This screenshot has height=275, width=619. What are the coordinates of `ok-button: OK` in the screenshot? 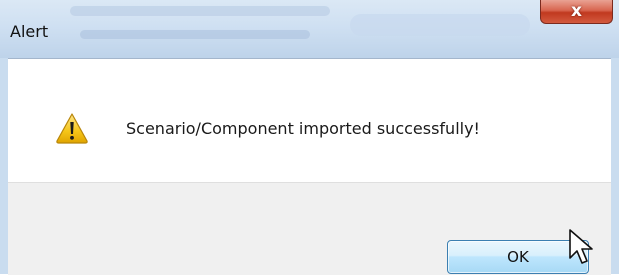 It's located at (518, 257).